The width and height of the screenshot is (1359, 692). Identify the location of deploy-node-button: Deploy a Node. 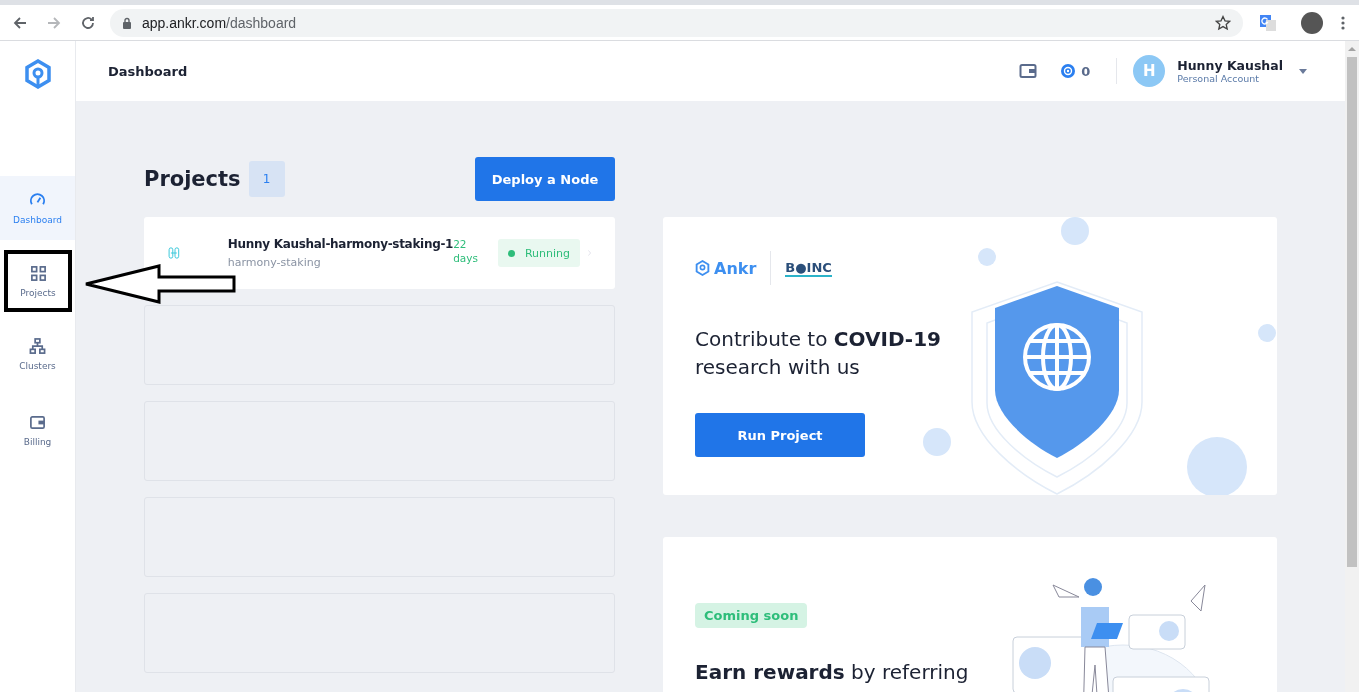
(545, 179).